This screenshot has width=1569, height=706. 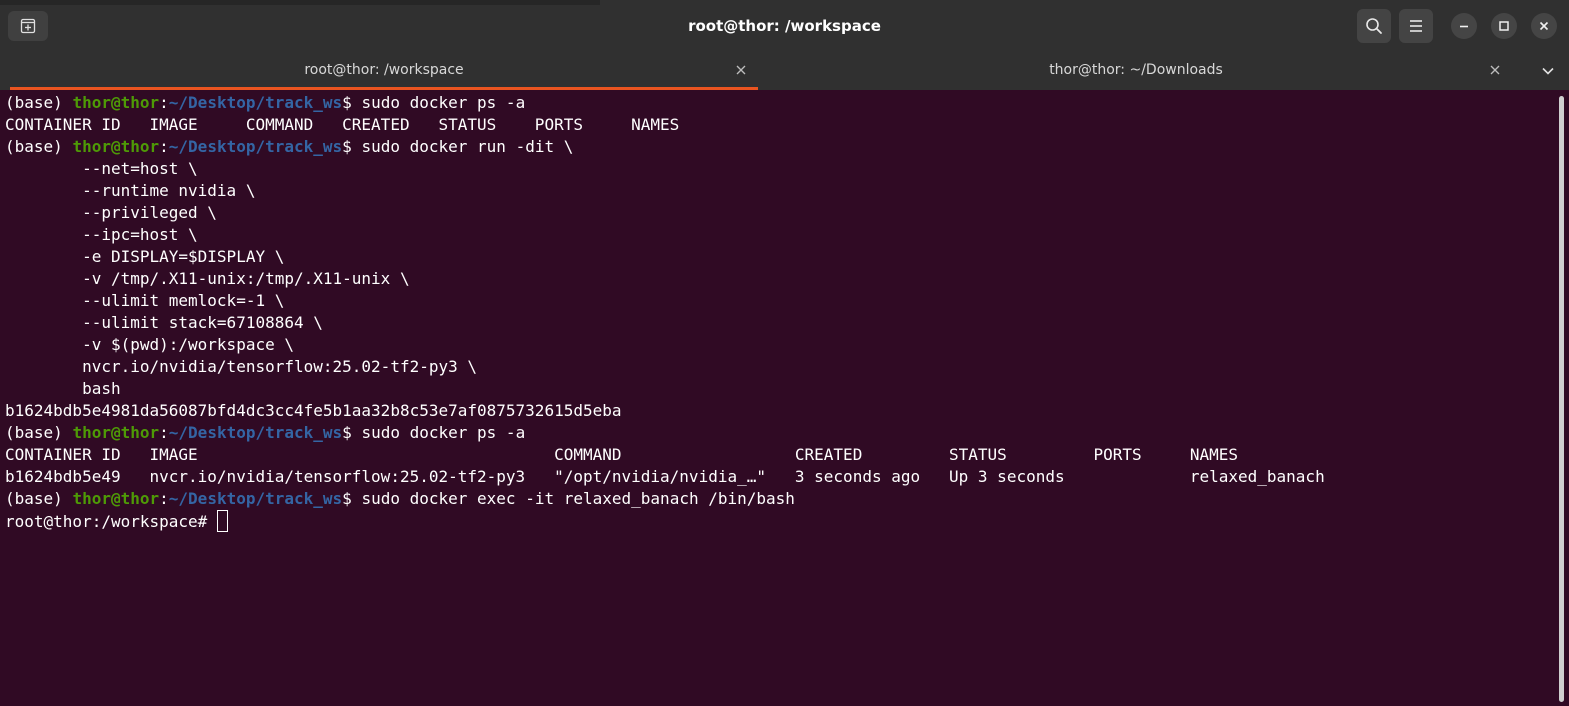 I want to click on window-title: root@thor: /workspace, so click(x=784, y=26).